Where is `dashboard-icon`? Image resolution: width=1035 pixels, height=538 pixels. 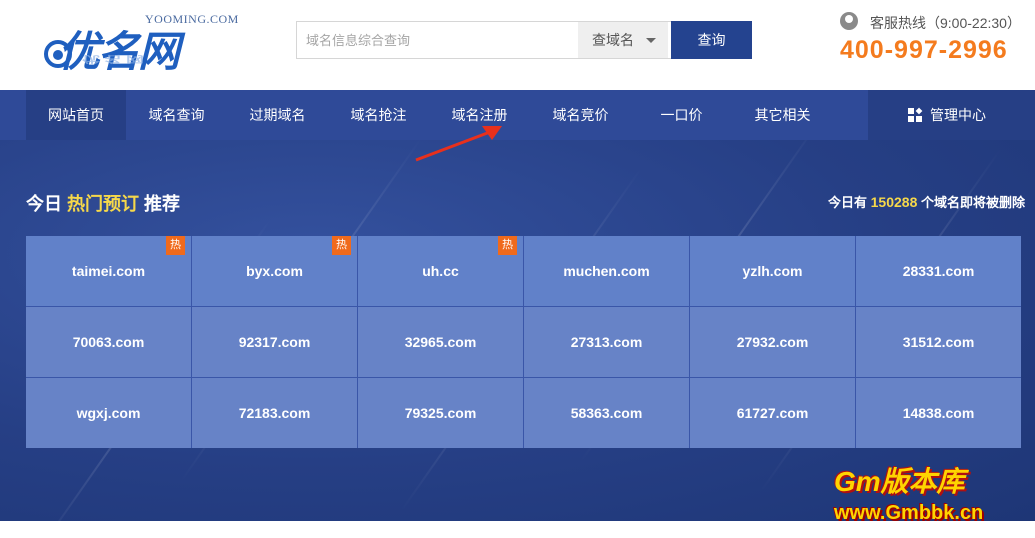
dashboard-icon is located at coordinates (915, 114).